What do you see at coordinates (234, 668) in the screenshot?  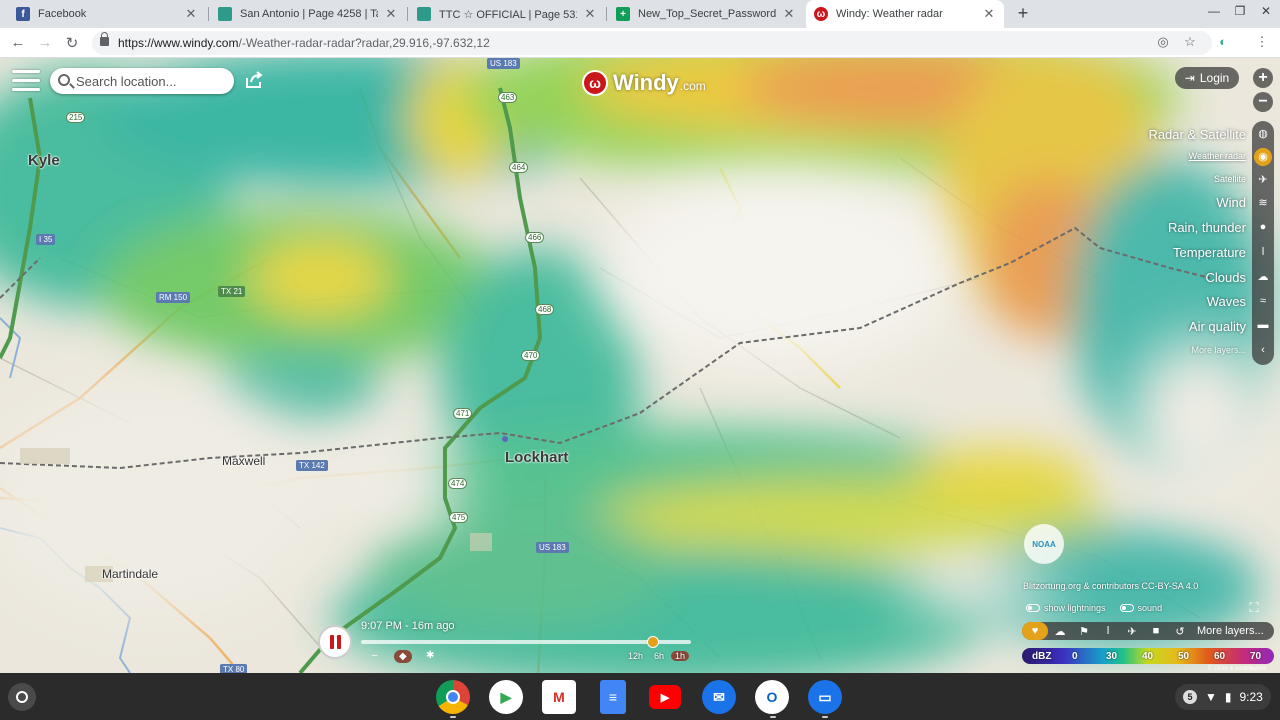 I see `route-shield: TX 80` at bounding box center [234, 668].